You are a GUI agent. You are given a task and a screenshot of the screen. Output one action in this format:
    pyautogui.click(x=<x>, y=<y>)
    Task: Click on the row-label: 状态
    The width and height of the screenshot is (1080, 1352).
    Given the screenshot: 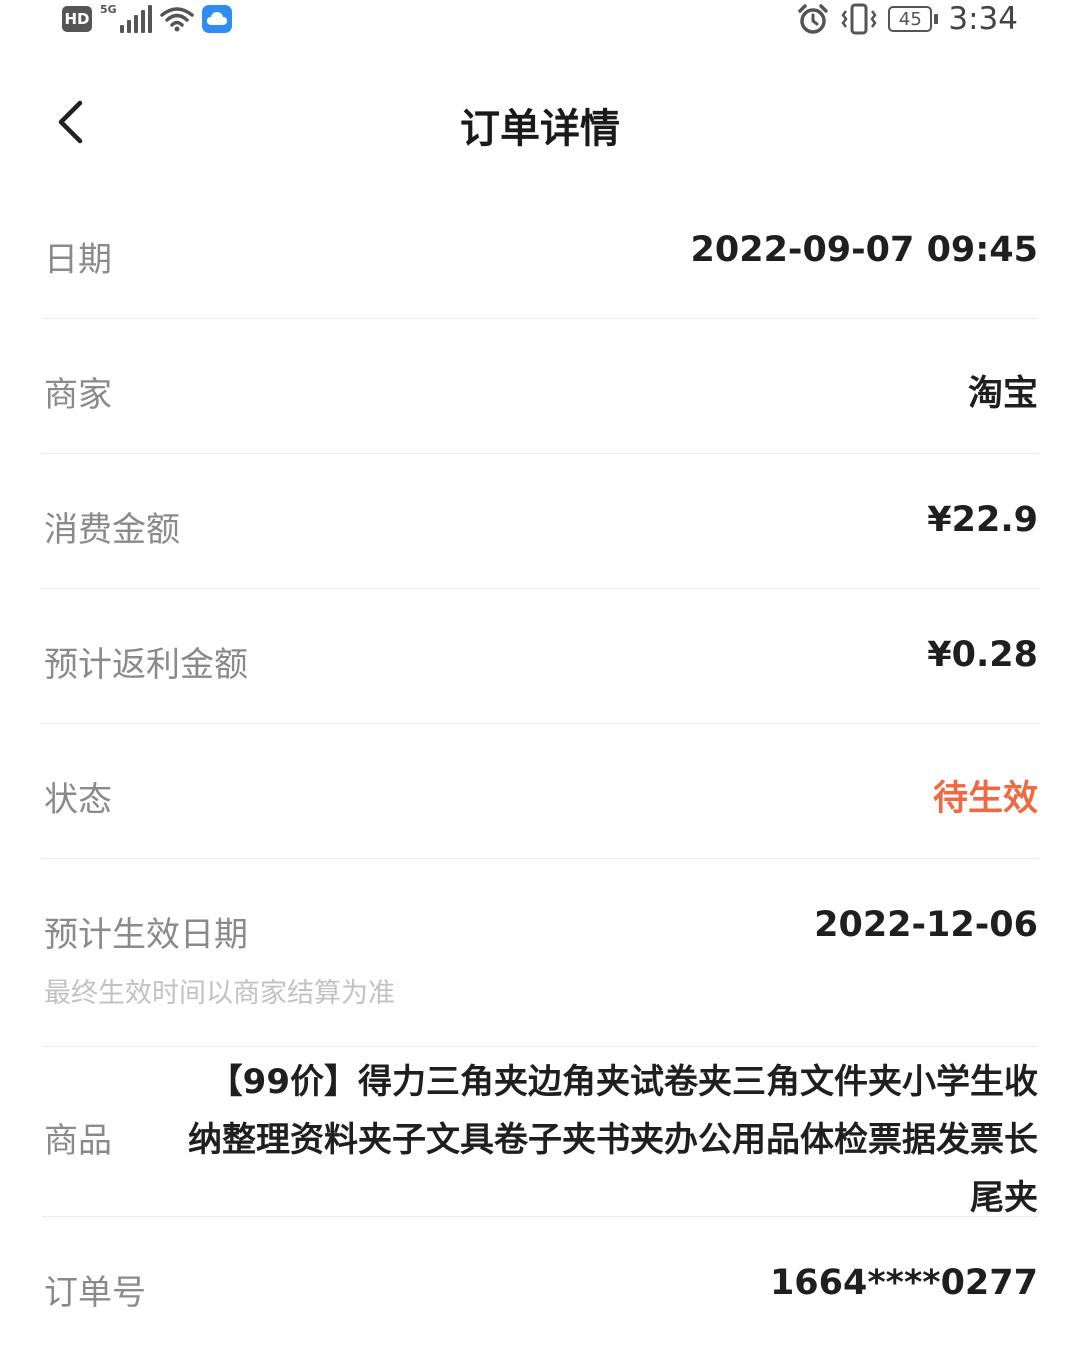 What is the action you would take?
    pyautogui.click(x=78, y=800)
    